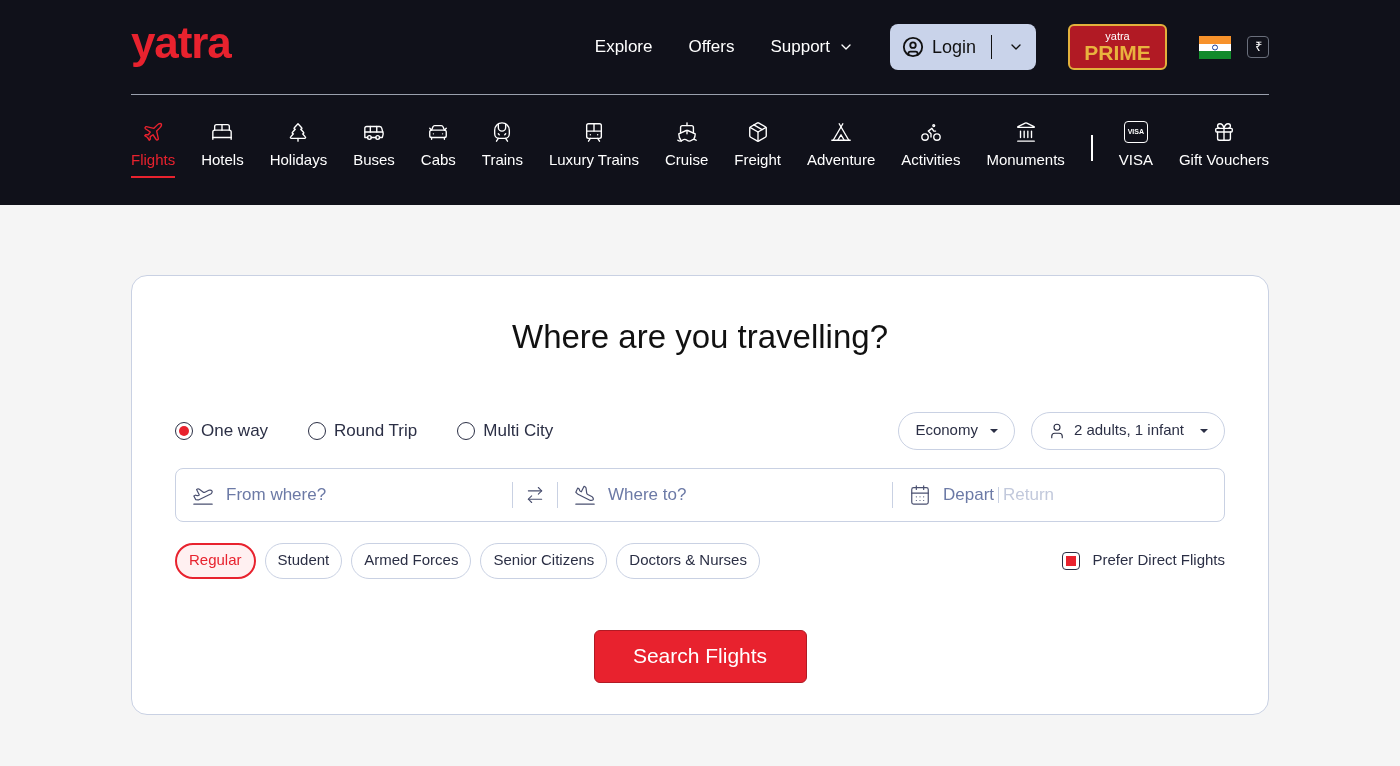  Describe the element at coordinates (505, 430) in the screenshot. I see `trip-type-radio: Multi City` at that location.